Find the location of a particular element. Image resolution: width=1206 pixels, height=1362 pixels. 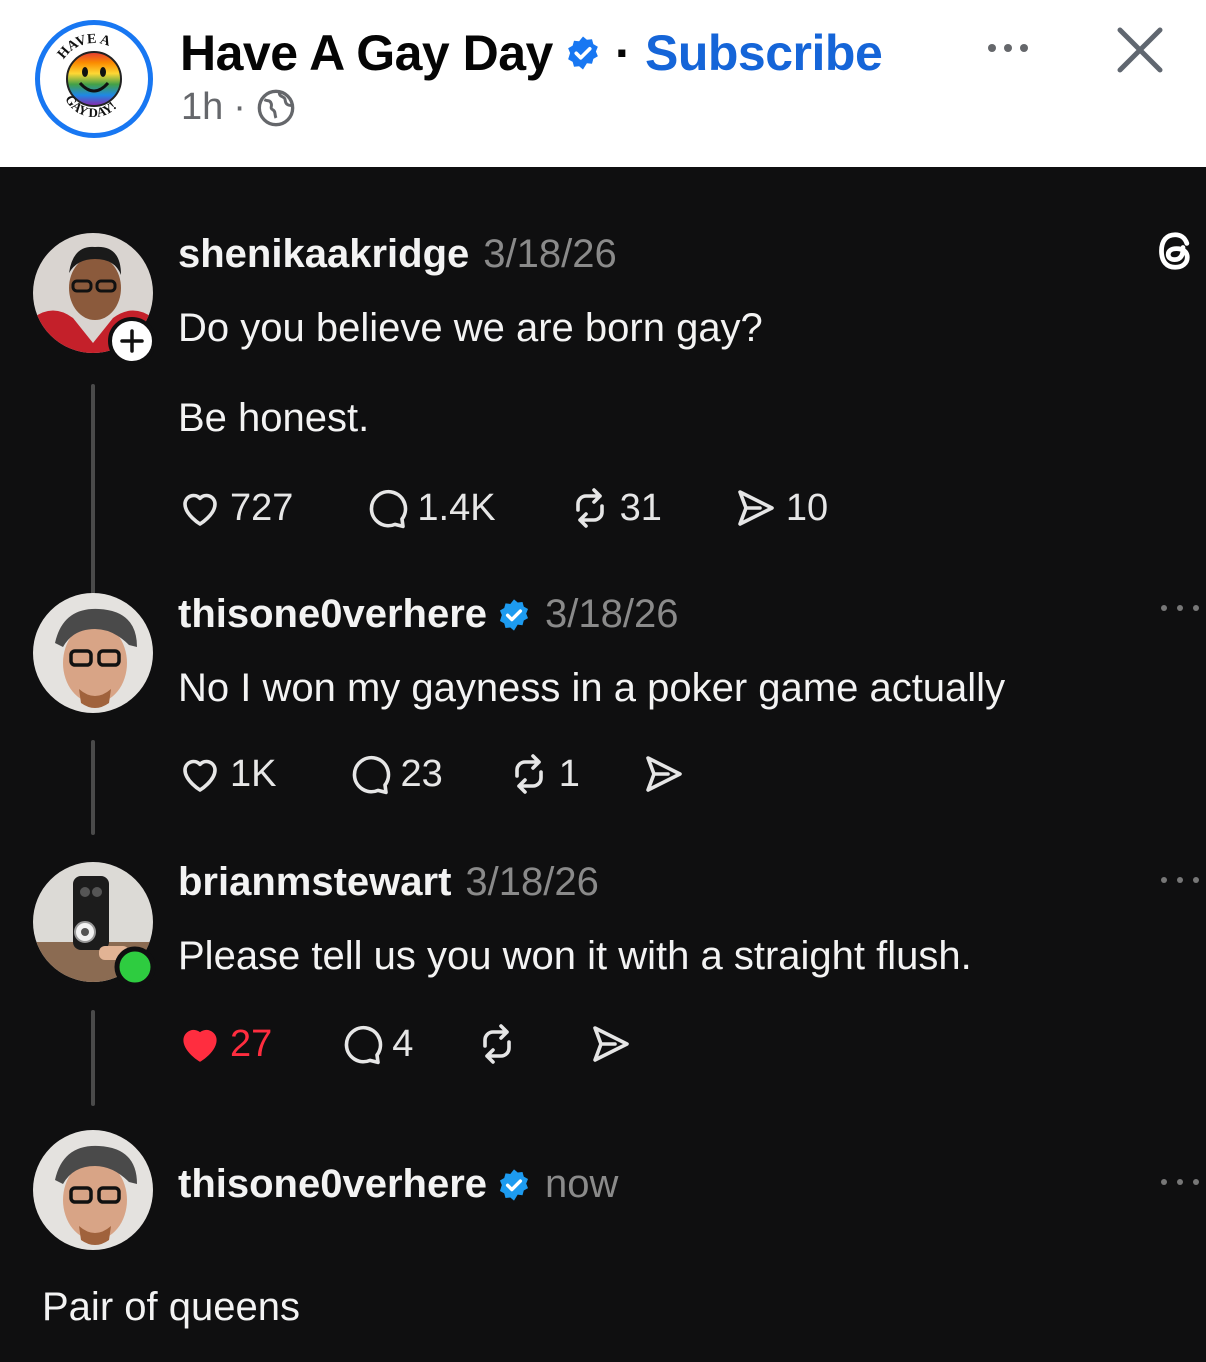

post-actions: 727 1.4K 31 10 is located at coordinates (502, 508).